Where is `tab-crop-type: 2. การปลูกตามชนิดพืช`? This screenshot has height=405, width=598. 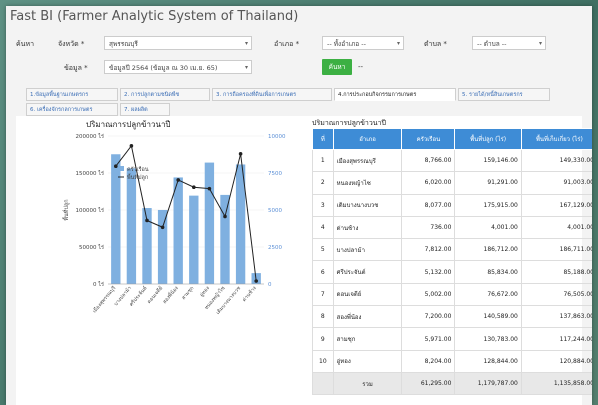
tab-crop-type: 2. การปลูกตามชนิดพืช is located at coordinates (165, 94).